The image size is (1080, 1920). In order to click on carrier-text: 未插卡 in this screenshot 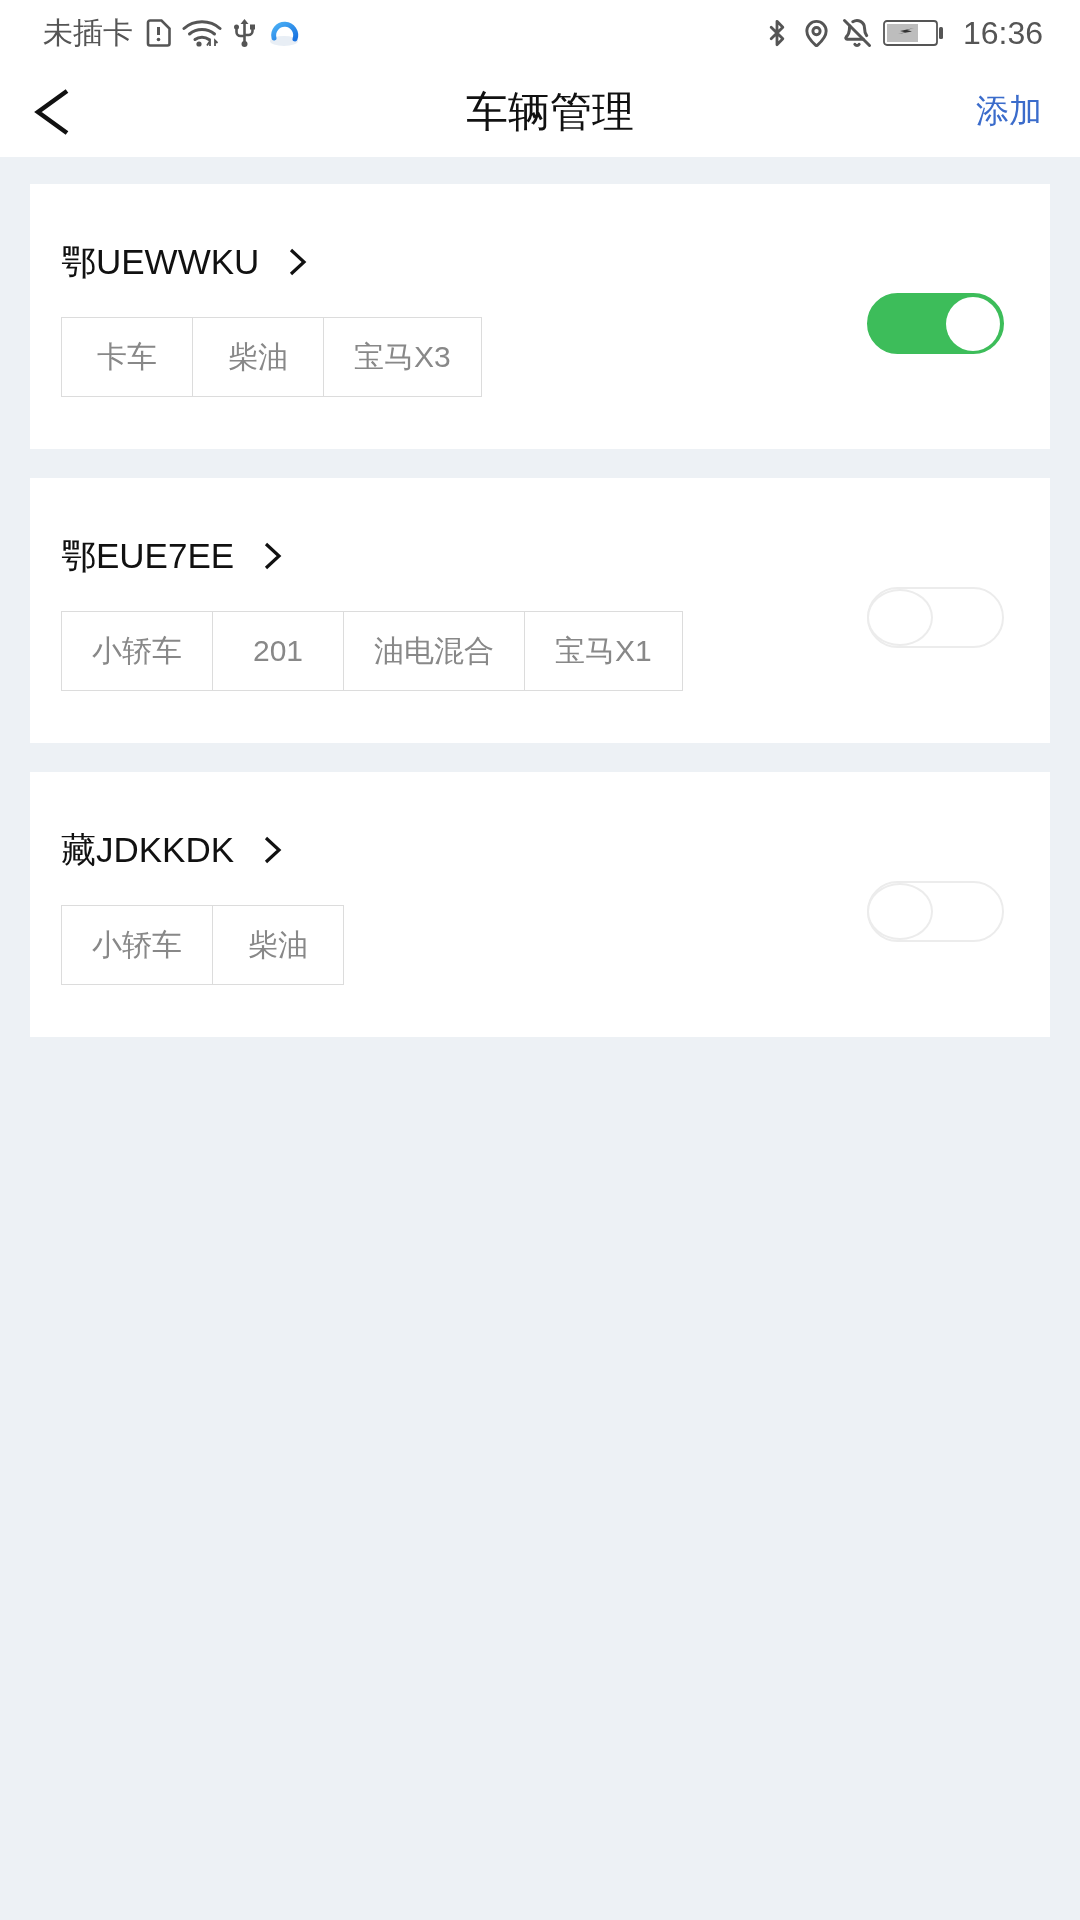, I will do `click(88, 33)`.